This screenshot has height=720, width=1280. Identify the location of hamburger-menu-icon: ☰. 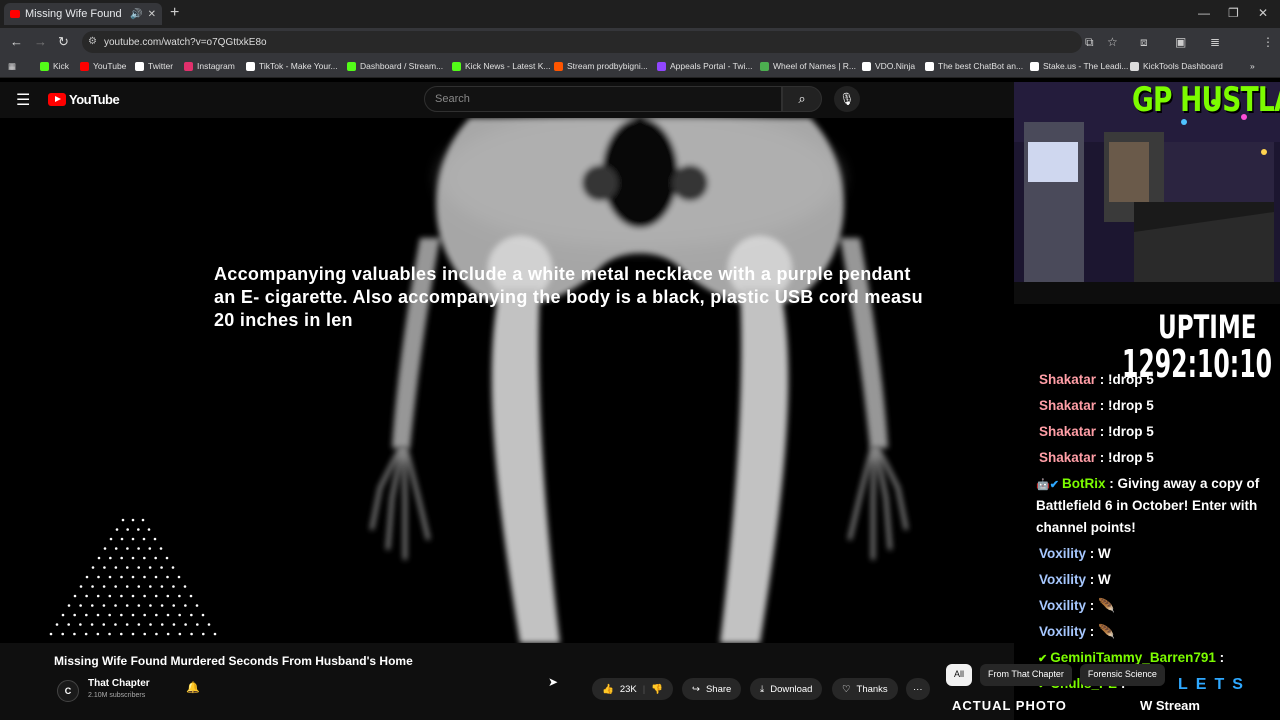
(23, 100).